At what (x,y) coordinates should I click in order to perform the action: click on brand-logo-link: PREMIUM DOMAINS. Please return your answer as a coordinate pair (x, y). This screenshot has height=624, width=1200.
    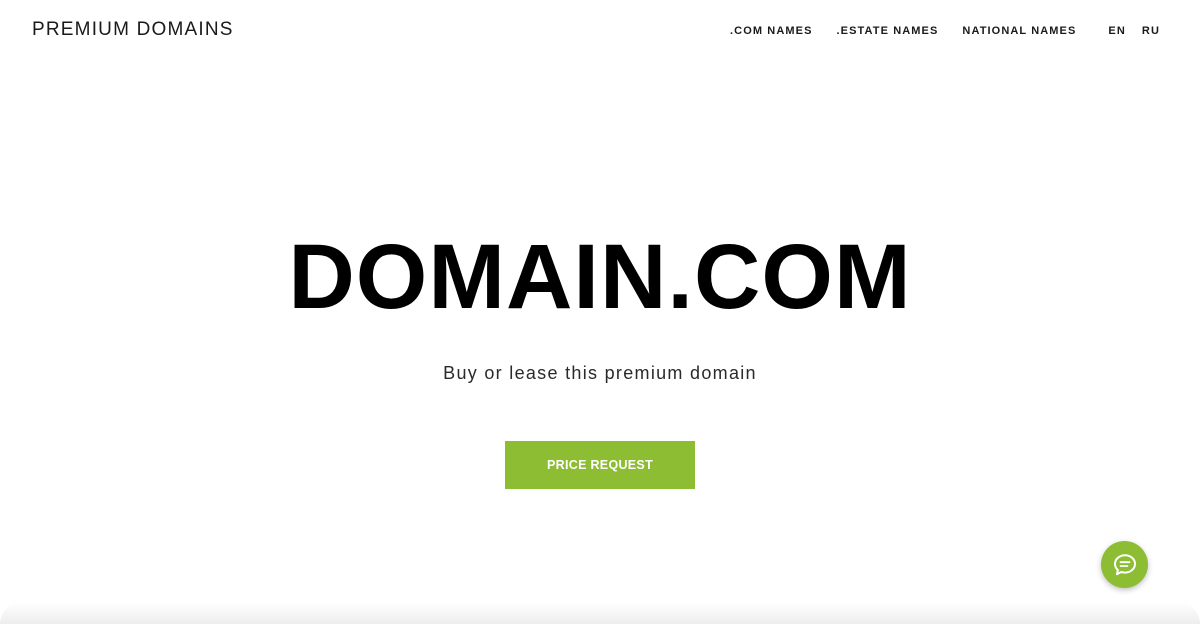
    Looking at the image, I should click on (133, 30).